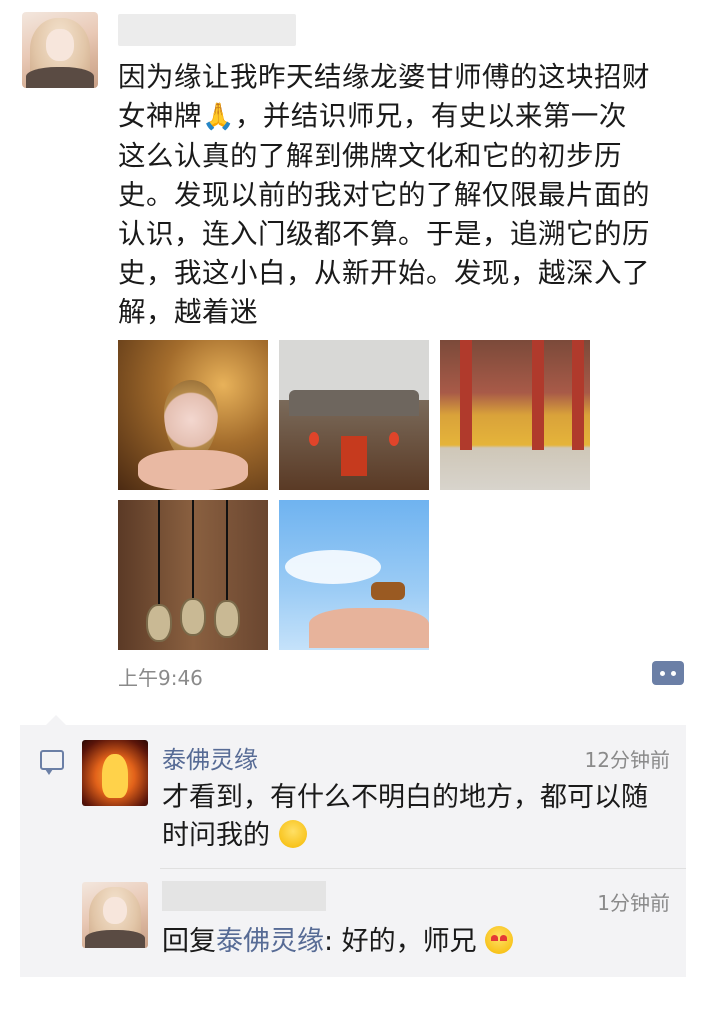 The image size is (716, 1024). Describe the element at coordinates (189, 941) in the screenshot. I see `reply-prefix: 回复` at that location.